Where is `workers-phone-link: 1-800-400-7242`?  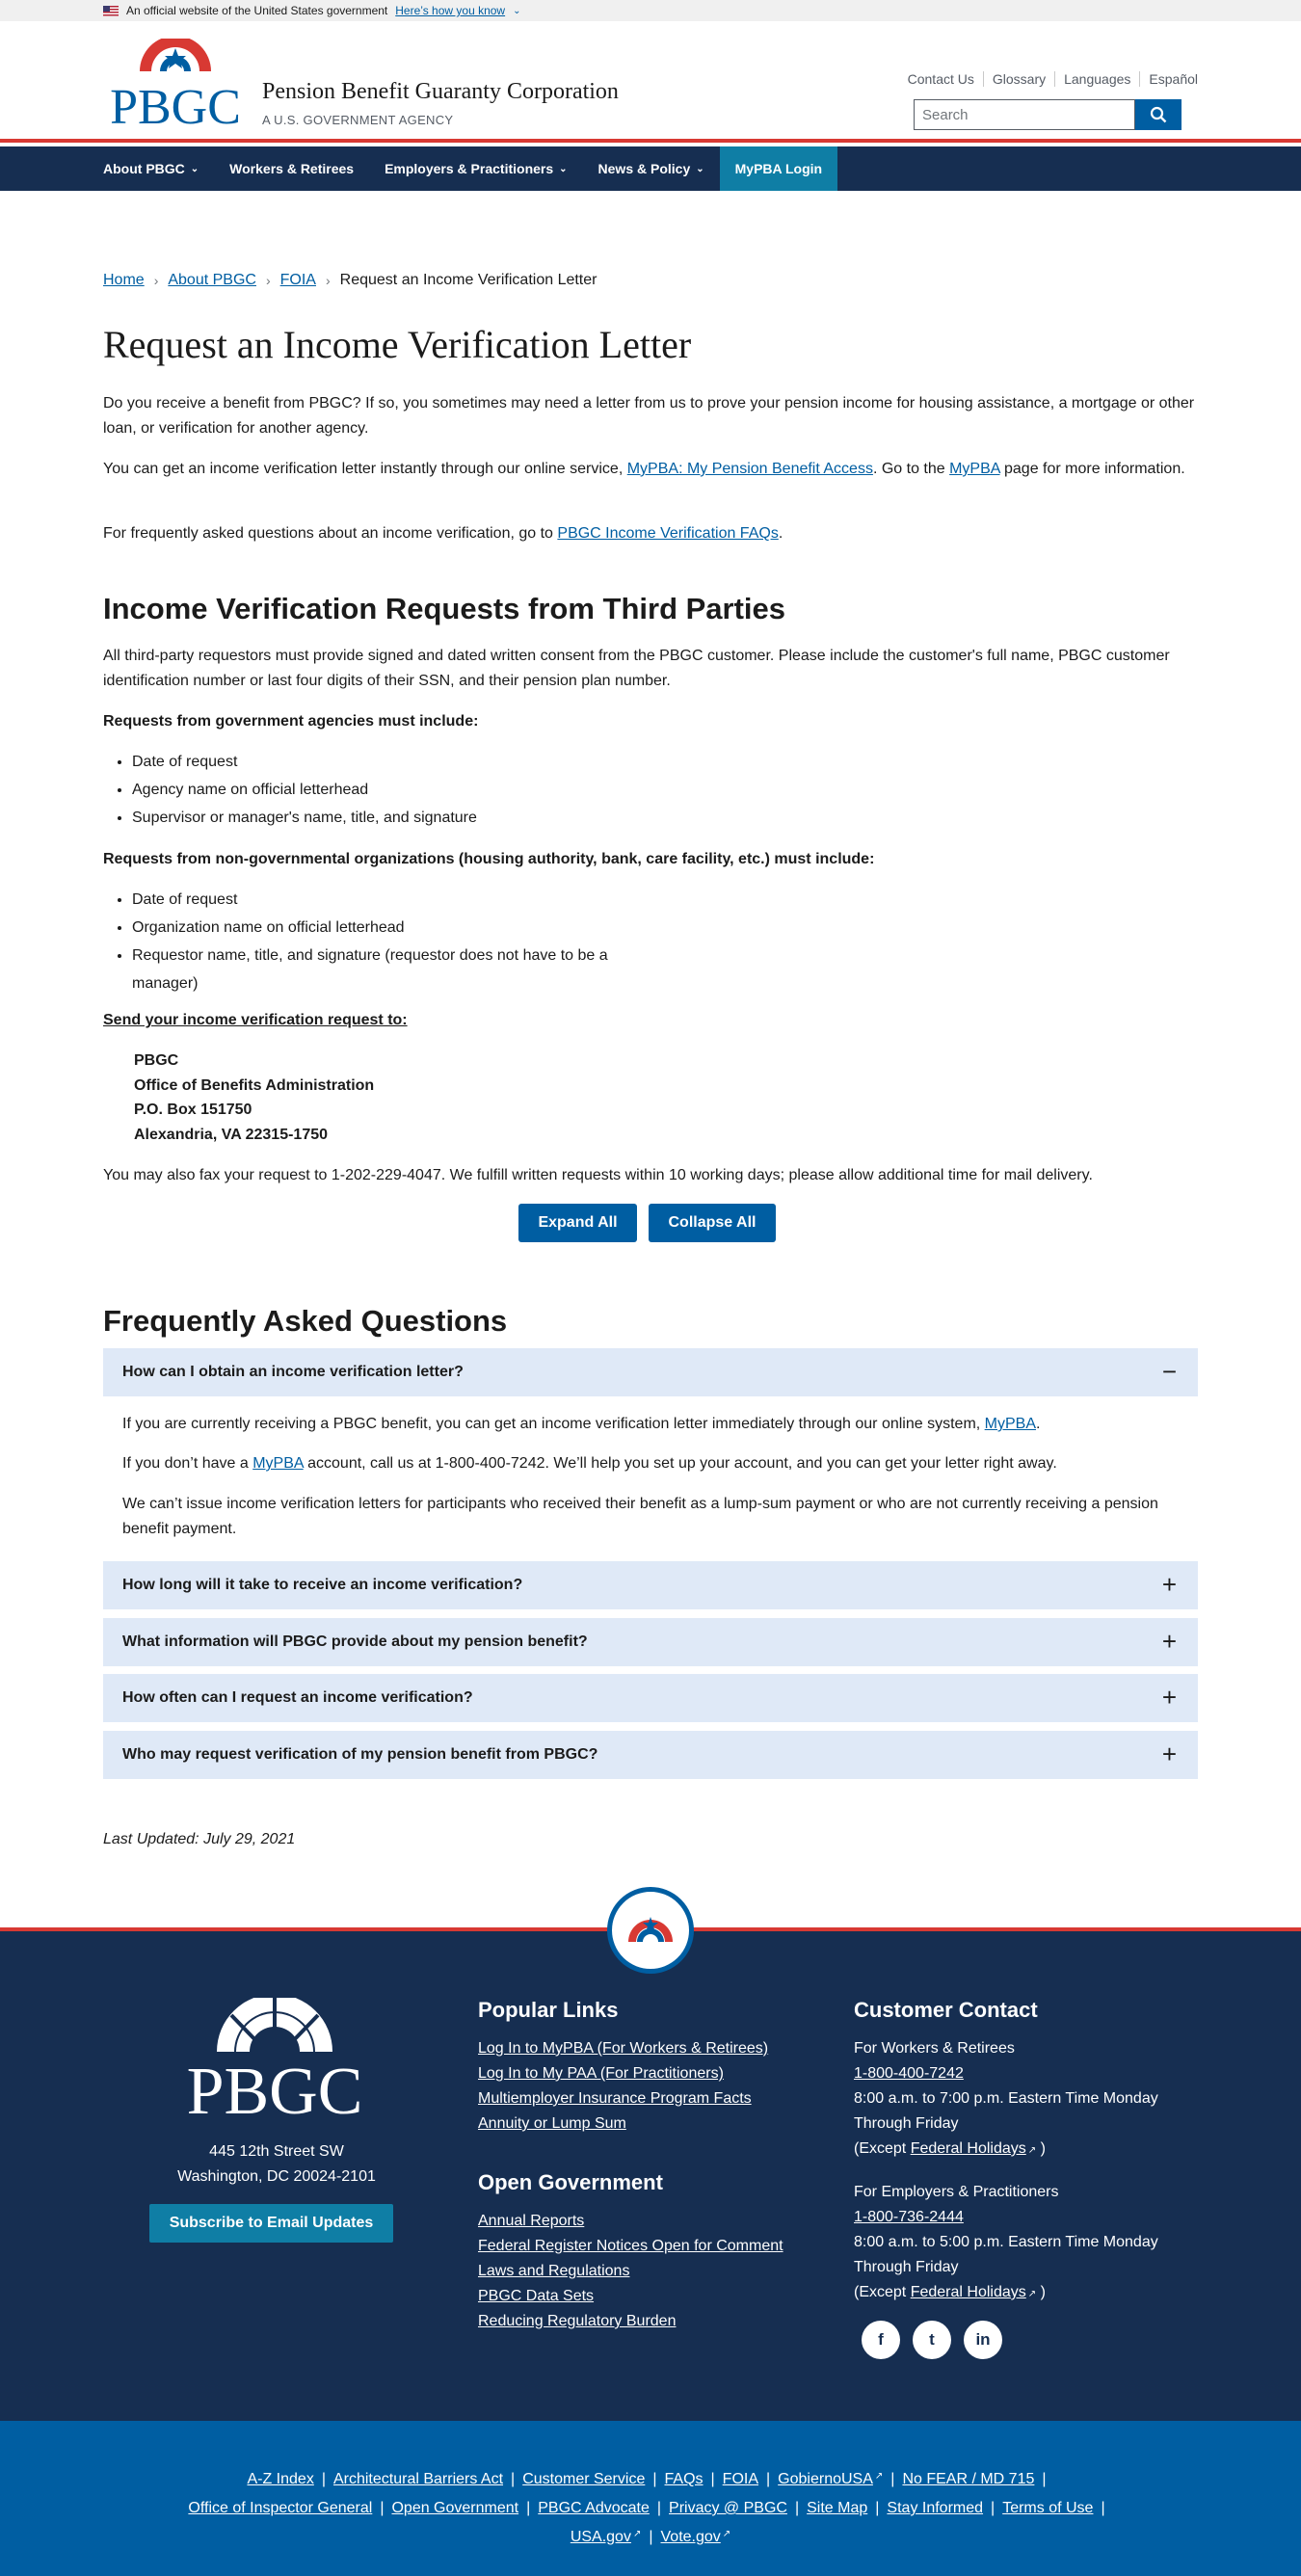 workers-phone-link: 1-800-400-7242 is located at coordinates (1027, 2073).